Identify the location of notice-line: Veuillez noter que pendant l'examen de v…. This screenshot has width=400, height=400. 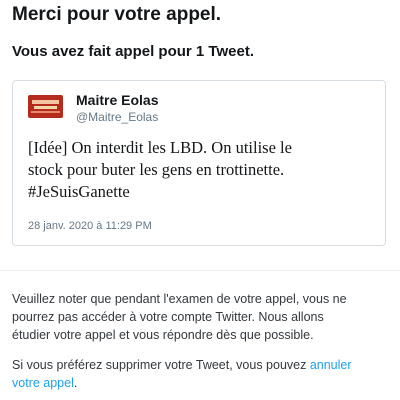
(179, 299).